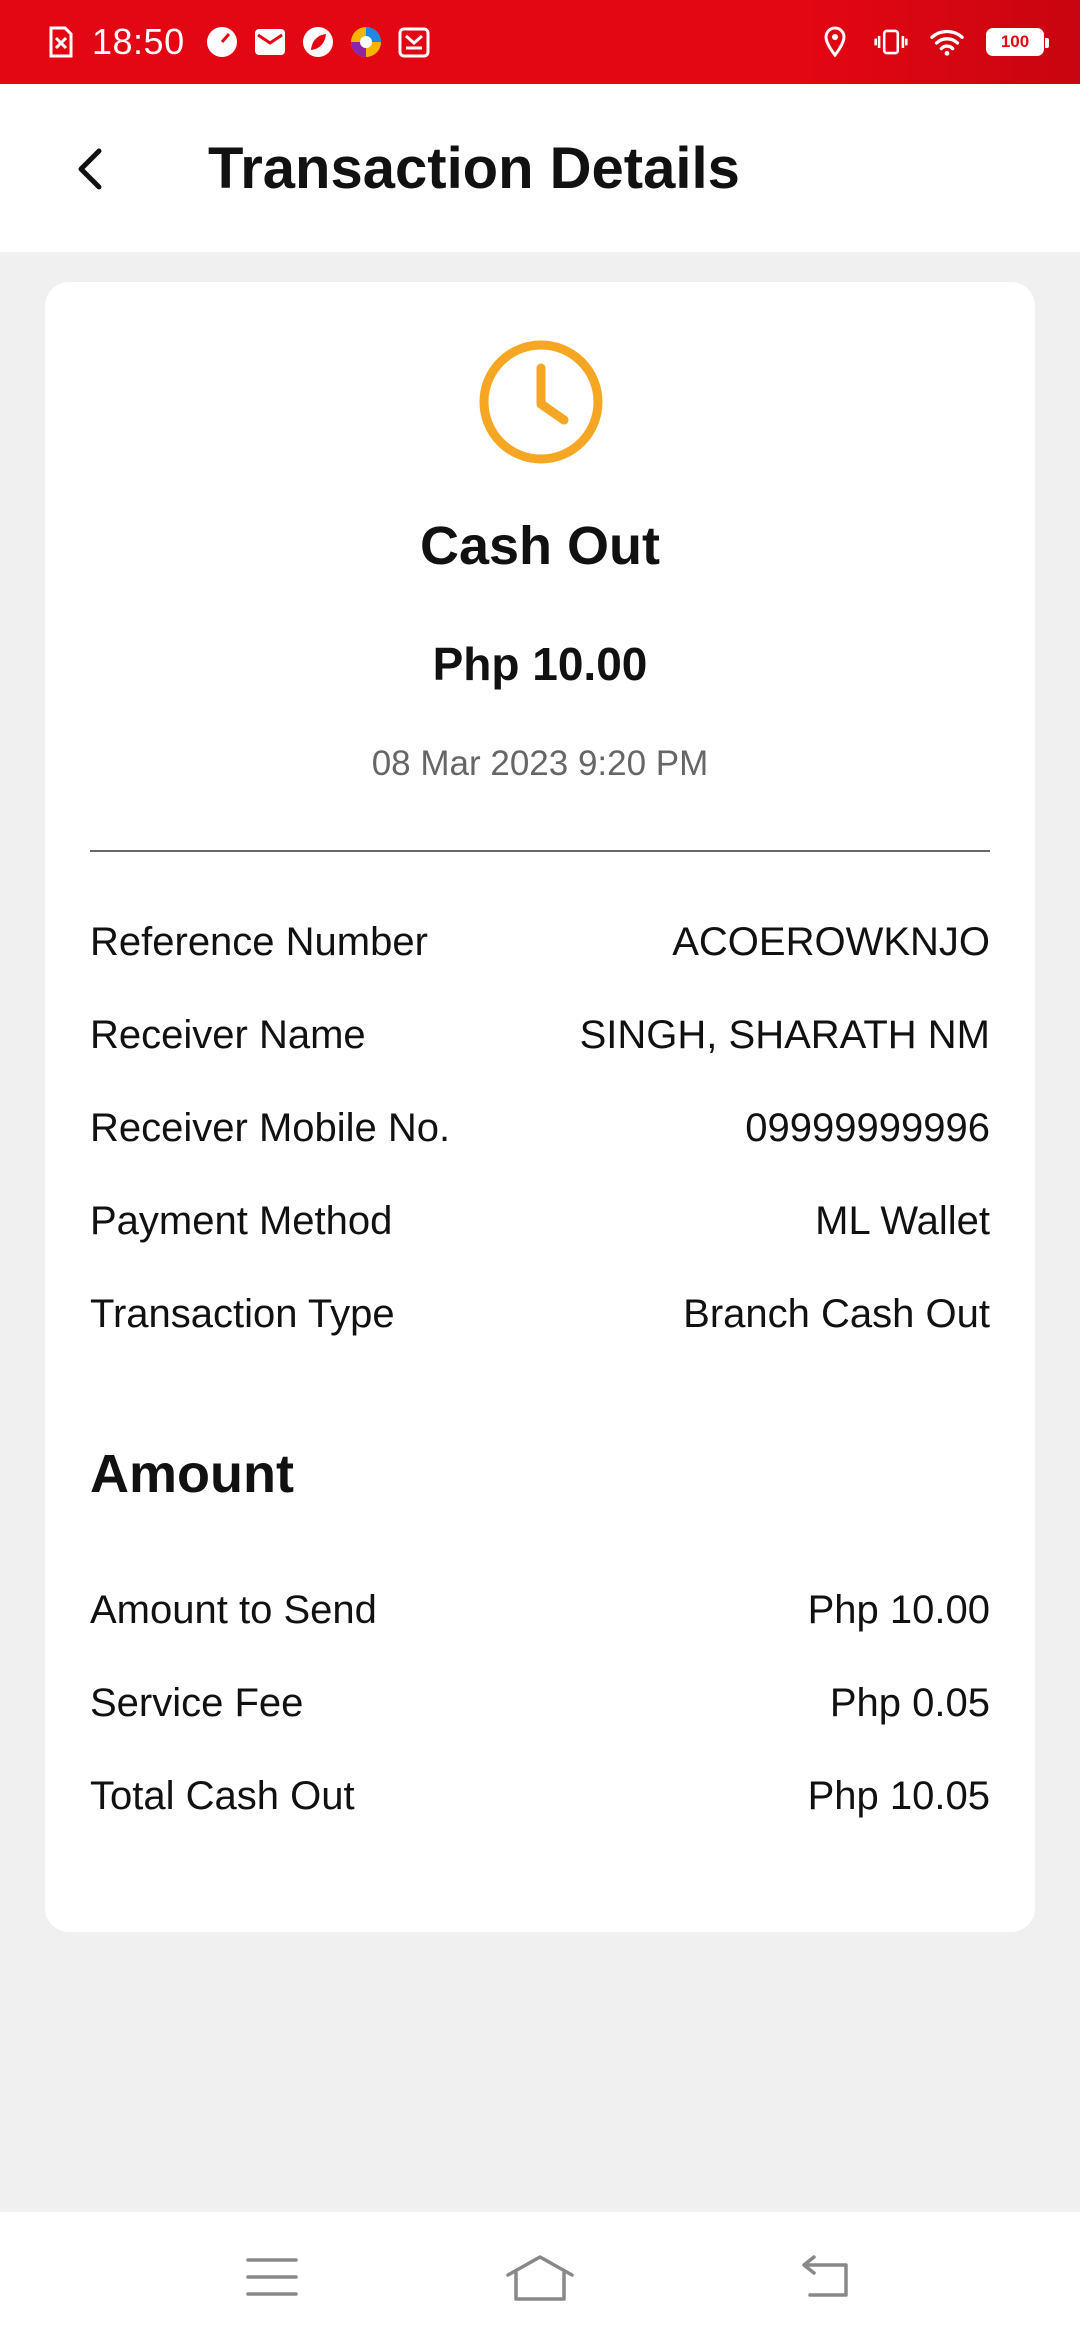  What do you see at coordinates (909, 1703) in the screenshot?
I see `amount-value: Php 0.05` at bounding box center [909, 1703].